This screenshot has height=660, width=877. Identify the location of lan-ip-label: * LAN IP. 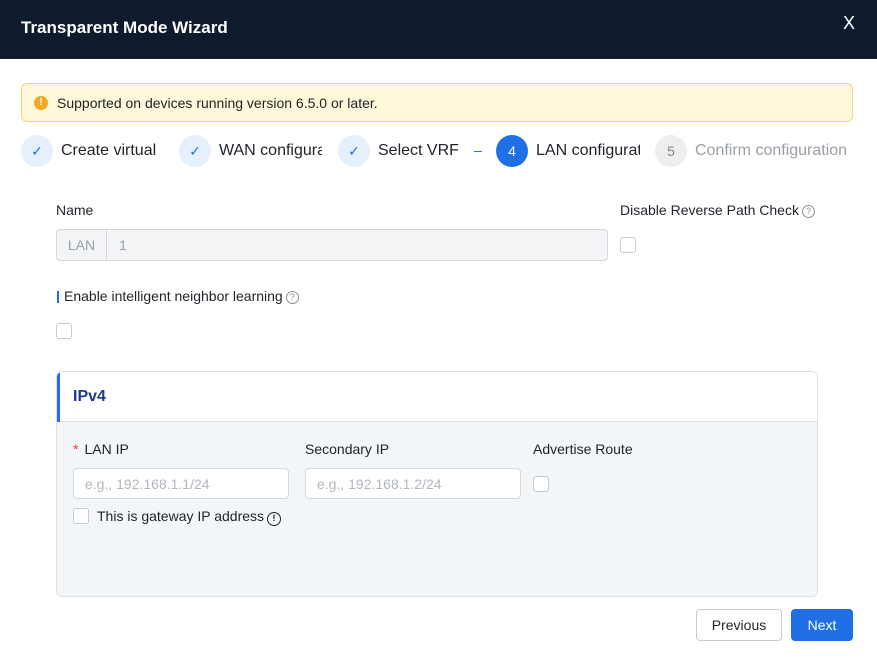
(101, 449).